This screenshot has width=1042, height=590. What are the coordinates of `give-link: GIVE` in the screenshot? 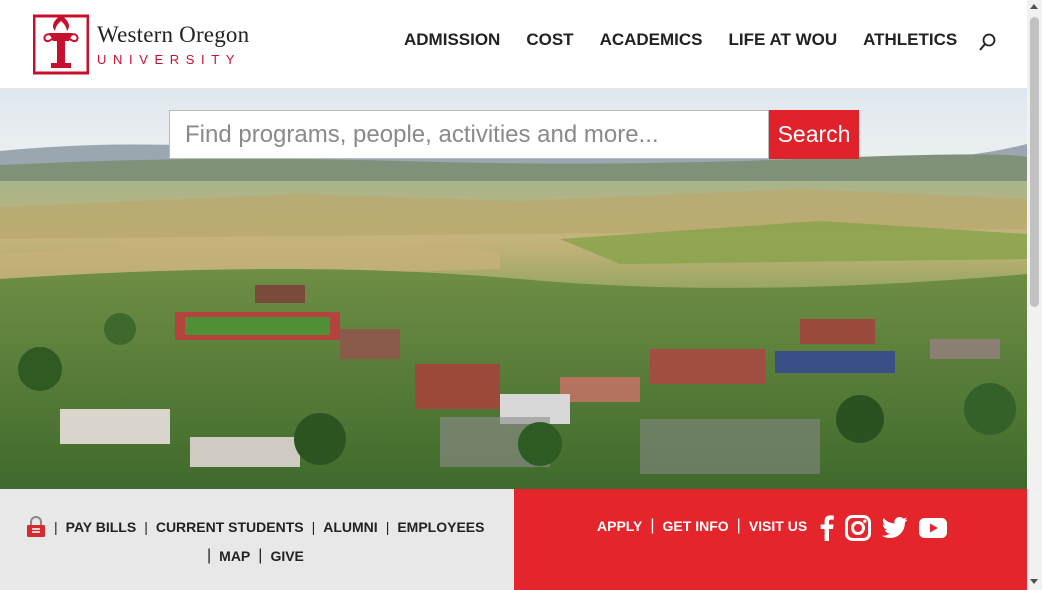 It's located at (286, 556).